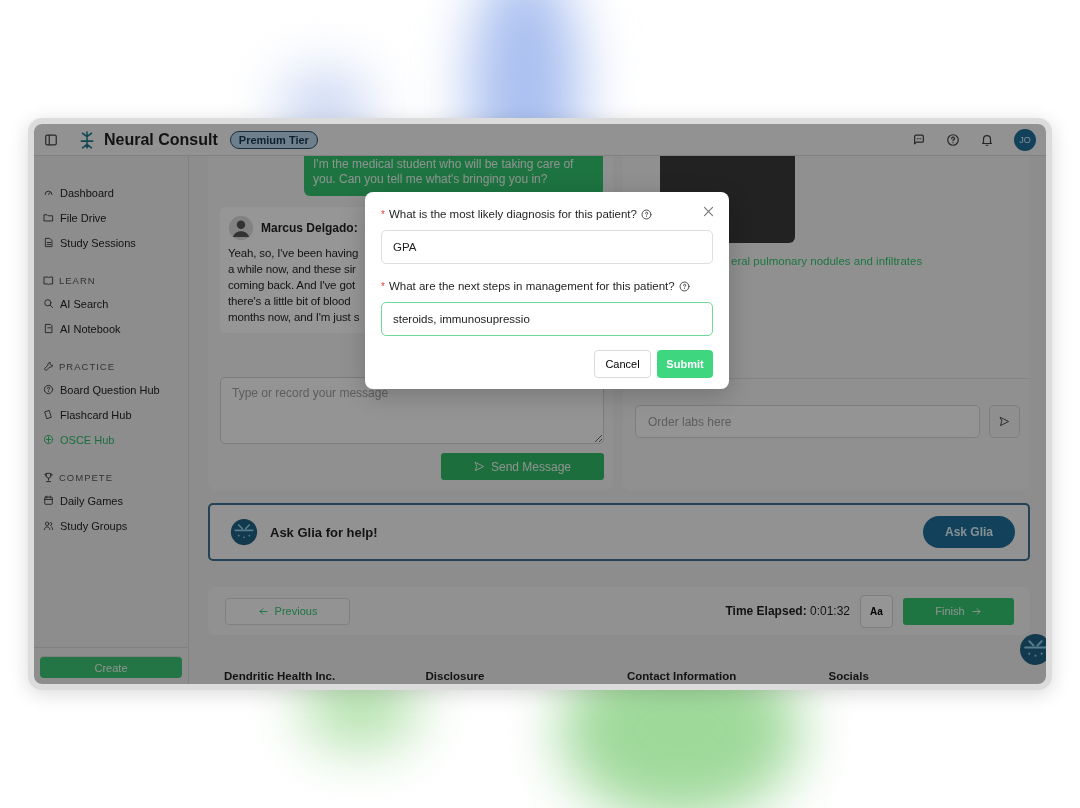 The image size is (1080, 808). What do you see at coordinates (273, 139) in the screenshot?
I see `tier-badge: Premium Tier` at bounding box center [273, 139].